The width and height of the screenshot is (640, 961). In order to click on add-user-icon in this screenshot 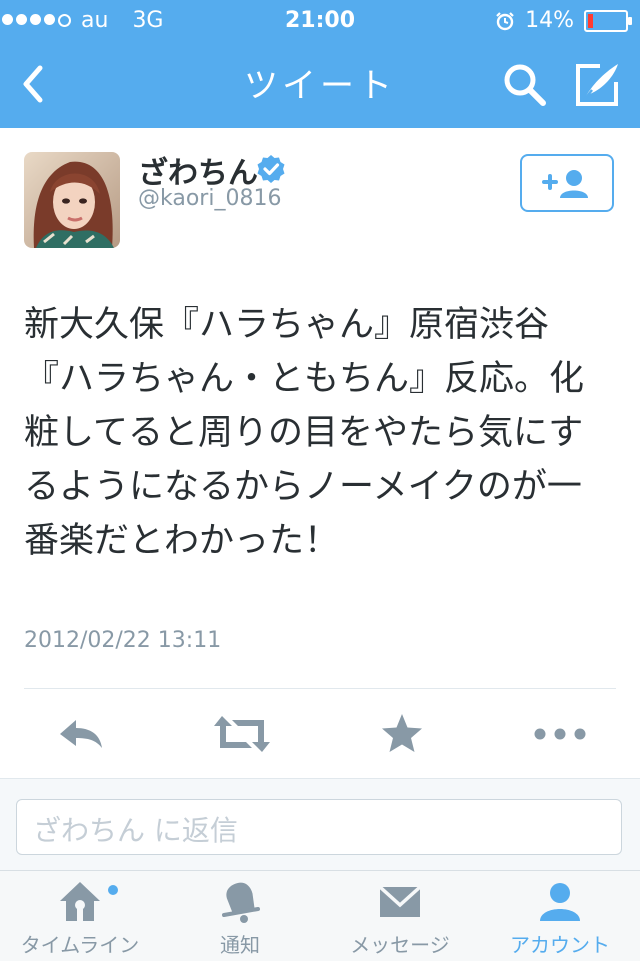, I will do `click(565, 184)`.